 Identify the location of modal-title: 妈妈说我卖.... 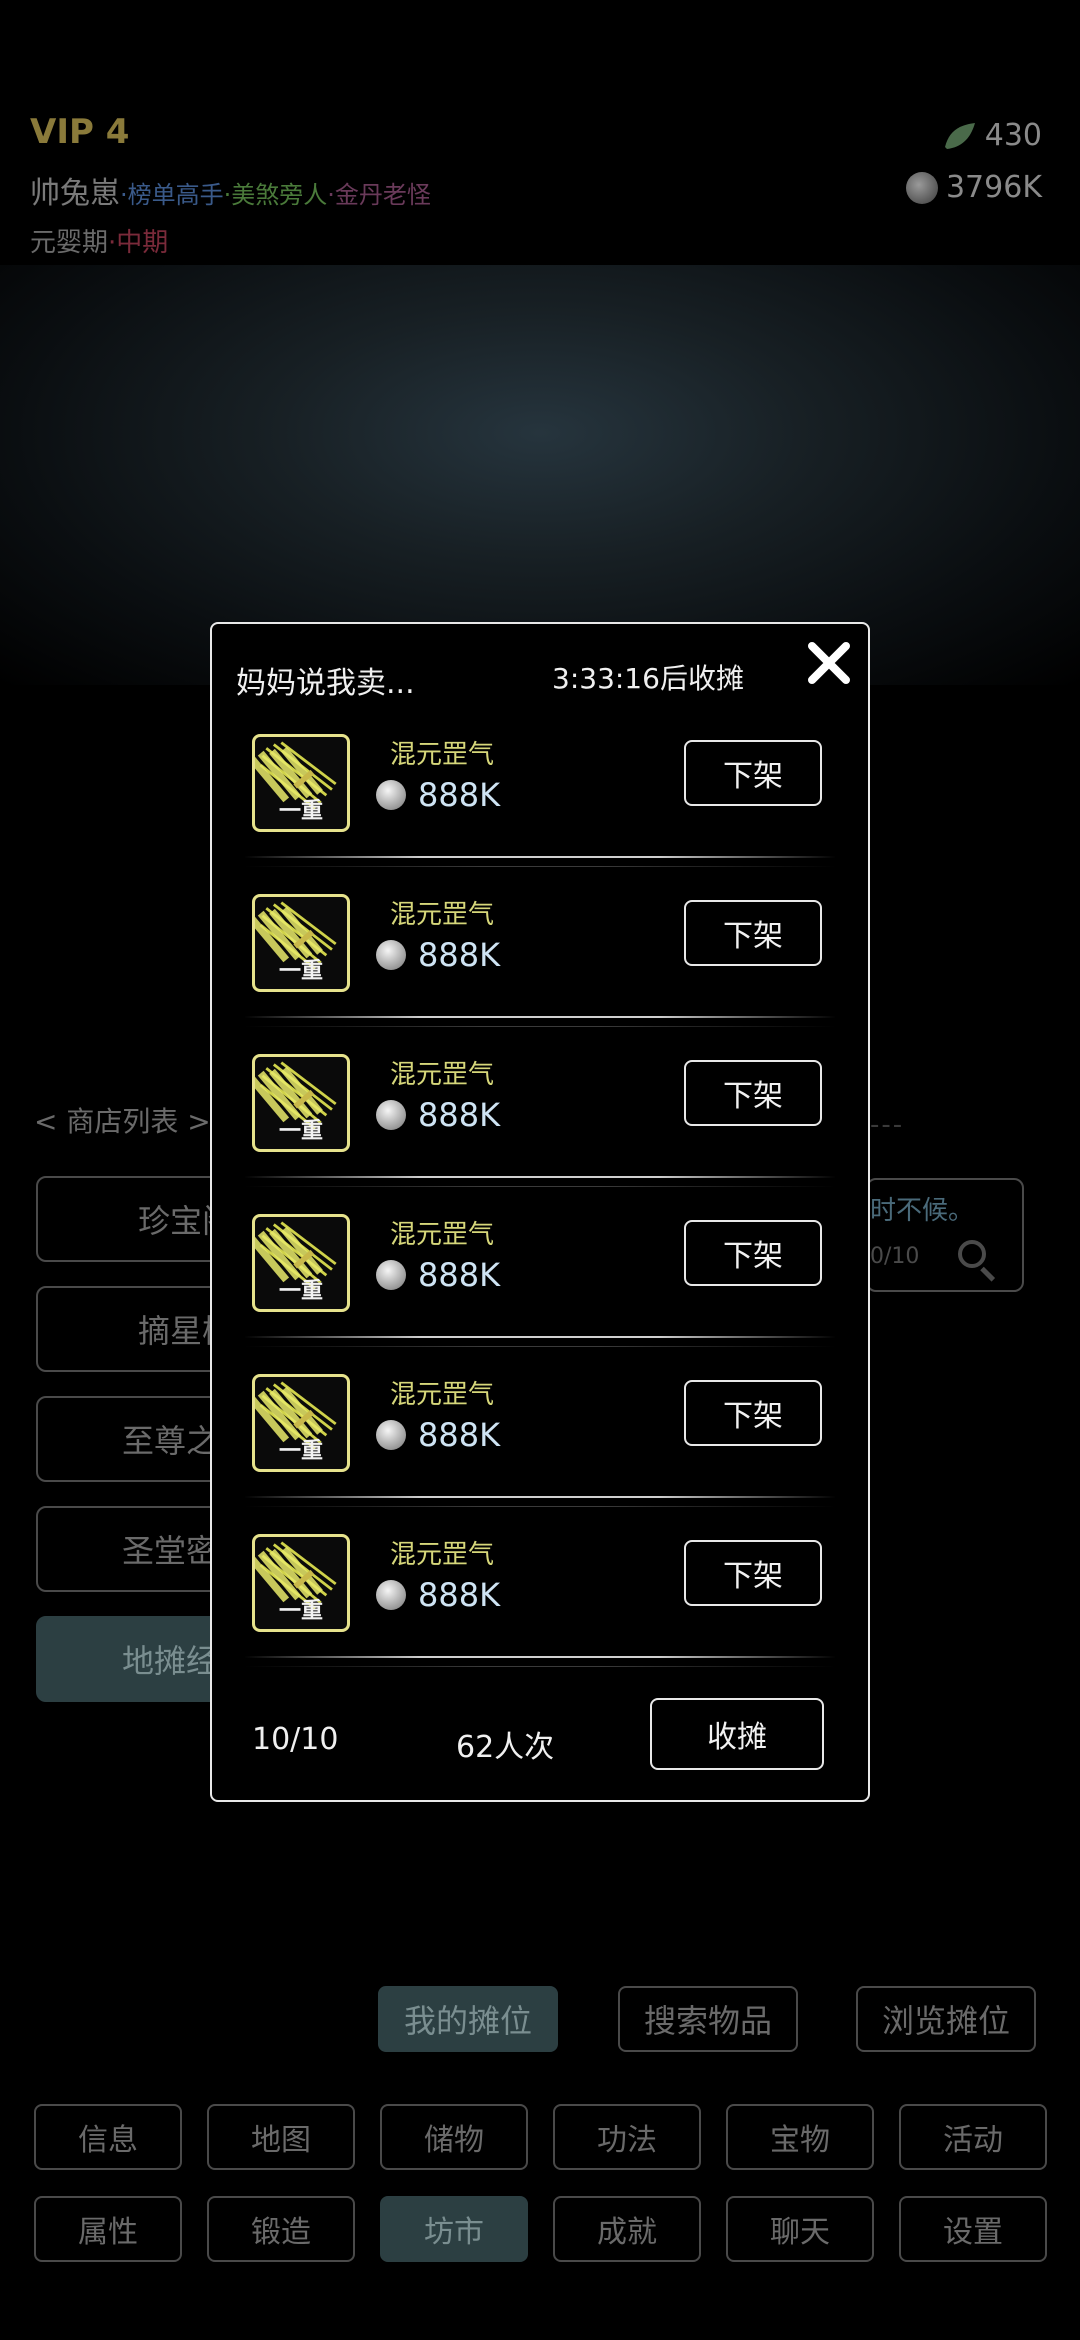
(325, 683).